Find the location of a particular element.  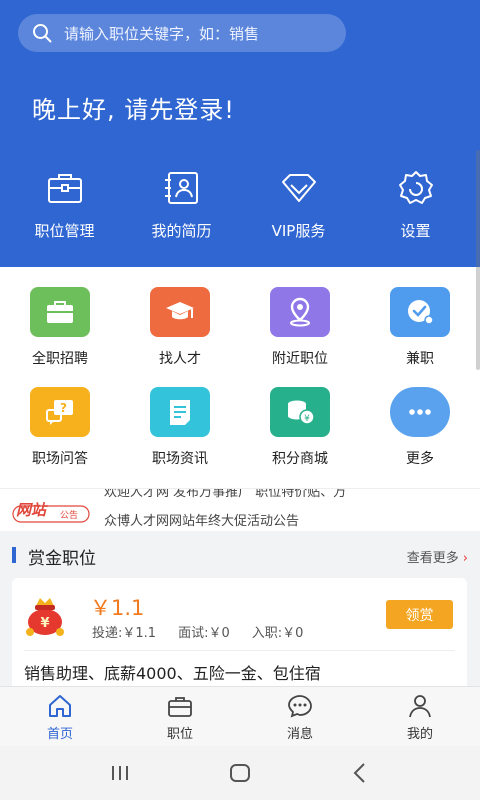

system-navigation-bar is located at coordinates (240, 773).